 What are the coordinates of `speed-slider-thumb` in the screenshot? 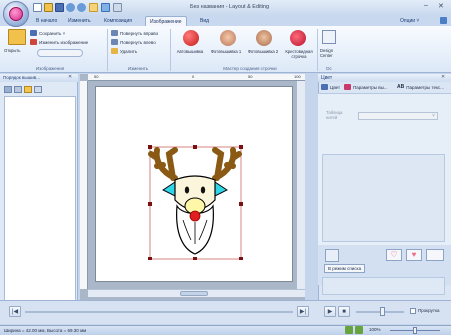 It's located at (382, 311).